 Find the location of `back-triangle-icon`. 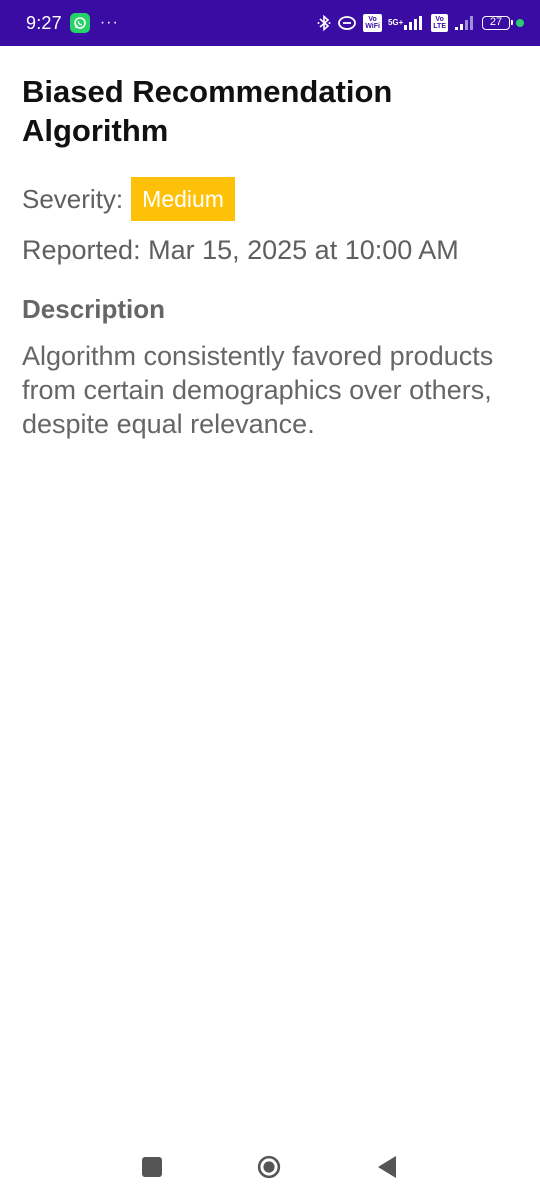

back-triangle-icon is located at coordinates (387, 1167).